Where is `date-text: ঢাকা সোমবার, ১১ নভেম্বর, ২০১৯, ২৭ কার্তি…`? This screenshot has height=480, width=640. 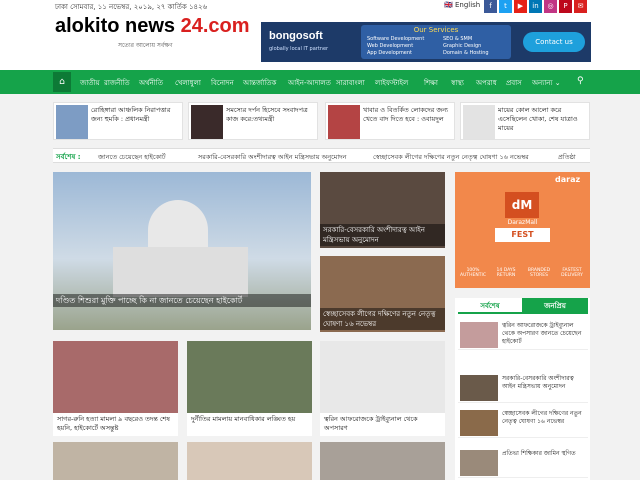 date-text: ঢাকা সোমবার, ১১ নভেম্বর, ২০১৯, ২৭ কার্তি… is located at coordinates (131, 7).